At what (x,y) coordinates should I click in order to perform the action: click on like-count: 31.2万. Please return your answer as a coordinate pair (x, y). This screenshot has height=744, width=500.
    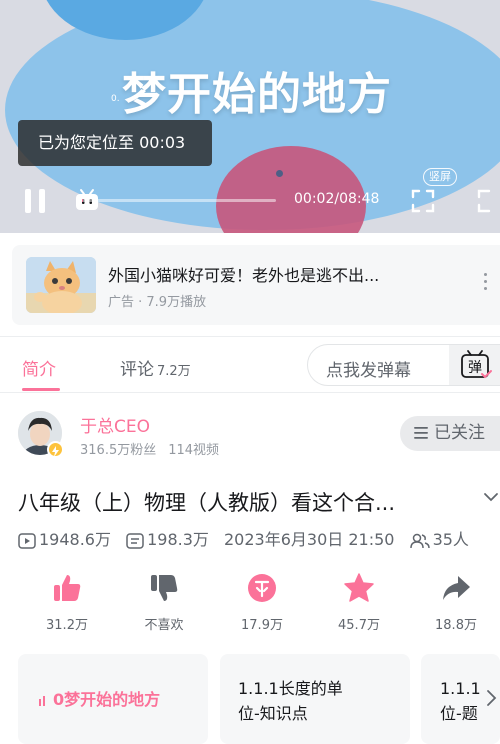
    Looking at the image, I should click on (67, 625).